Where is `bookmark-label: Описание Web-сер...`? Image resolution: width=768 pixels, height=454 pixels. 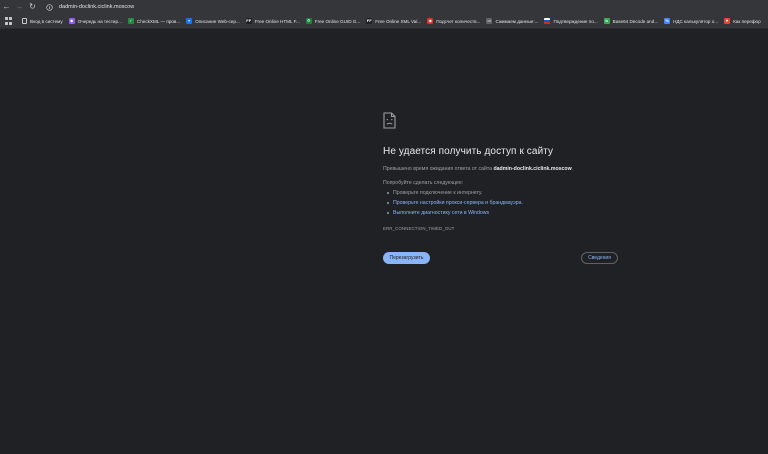
bookmark-label: Описание Web-сер... is located at coordinates (217, 21).